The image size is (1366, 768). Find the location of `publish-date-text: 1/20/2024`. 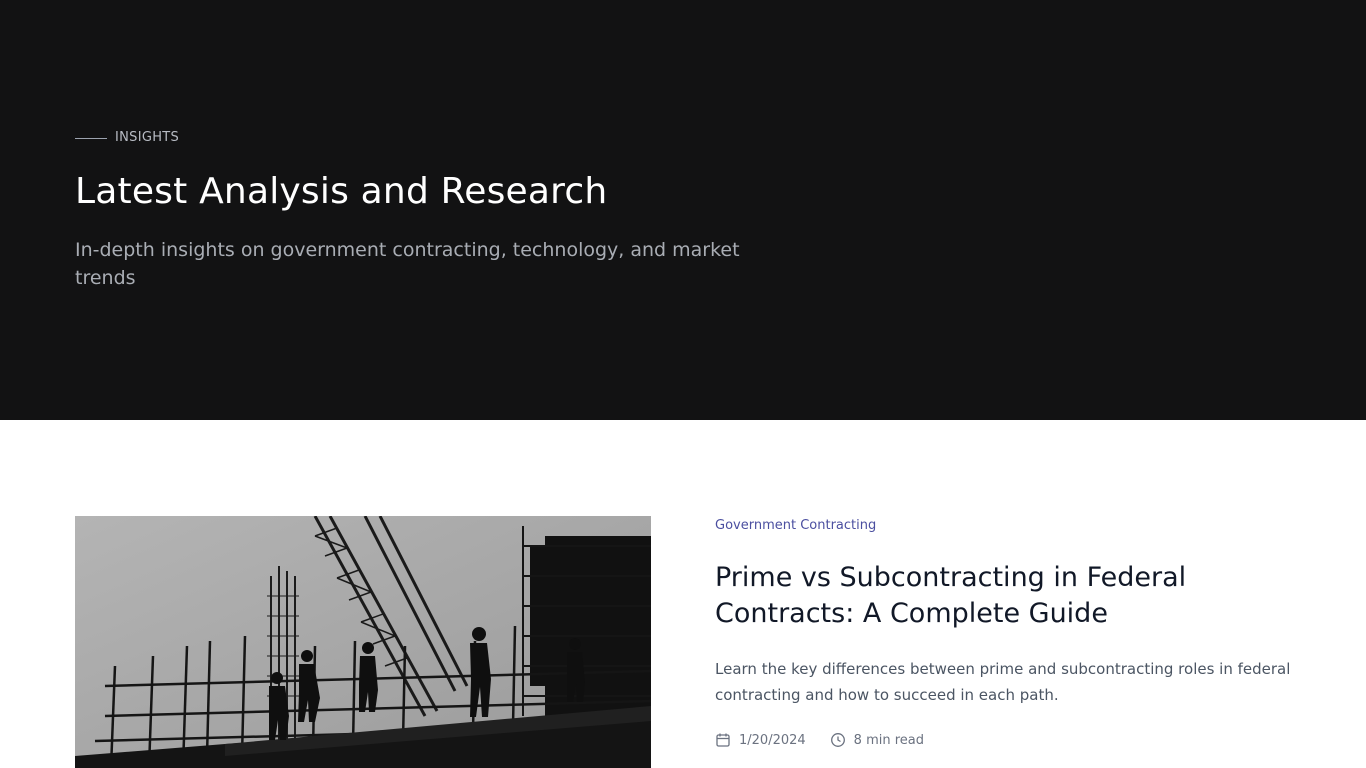

publish-date-text: 1/20/2024 is located at coordinates (772, 740).